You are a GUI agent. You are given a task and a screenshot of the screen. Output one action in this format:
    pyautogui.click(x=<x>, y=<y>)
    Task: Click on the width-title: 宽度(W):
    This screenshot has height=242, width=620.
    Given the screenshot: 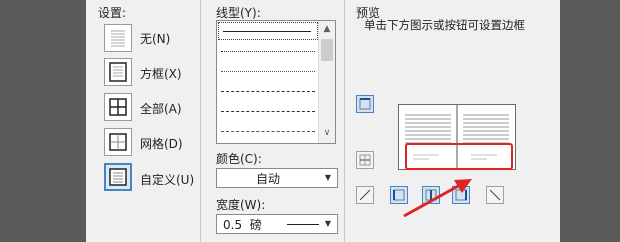 What is the action you would take?
    pyautogui.click(x=241, y=205)
    